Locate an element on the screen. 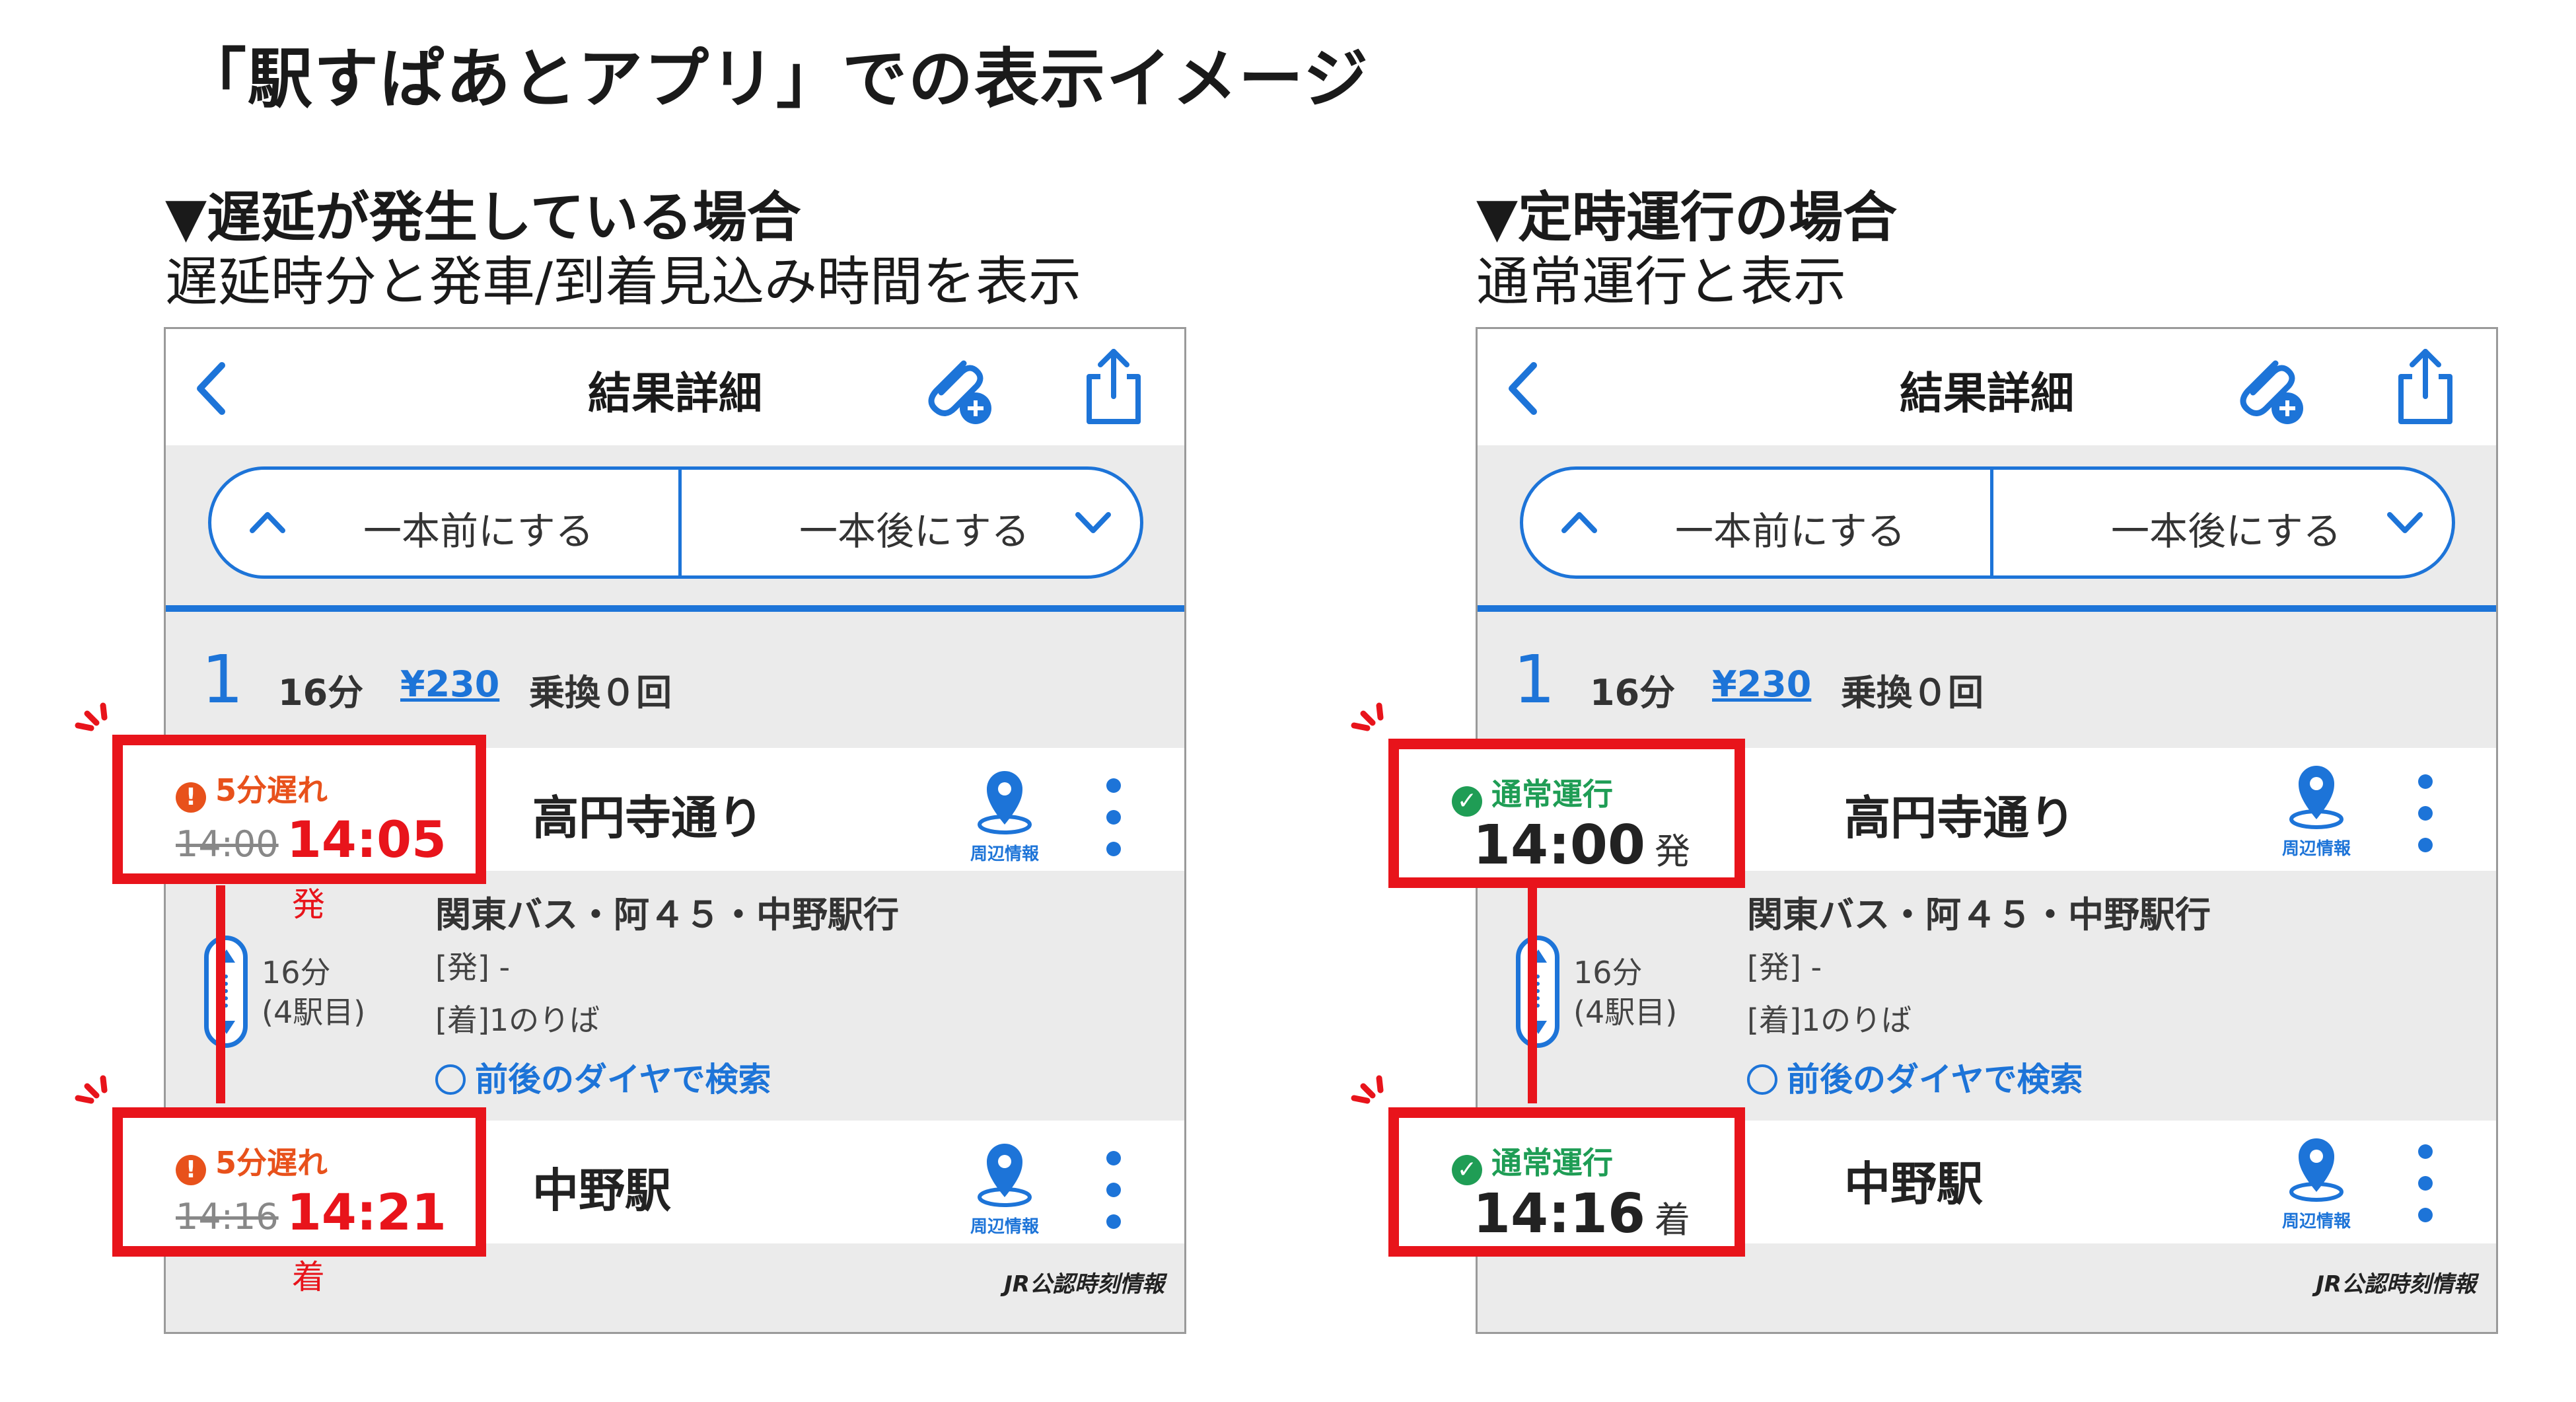 Image resolution: width=2576 pixels, height=1402 pixels. scheduled-departure-time: 14:00 is located at coordinates (227, 844).